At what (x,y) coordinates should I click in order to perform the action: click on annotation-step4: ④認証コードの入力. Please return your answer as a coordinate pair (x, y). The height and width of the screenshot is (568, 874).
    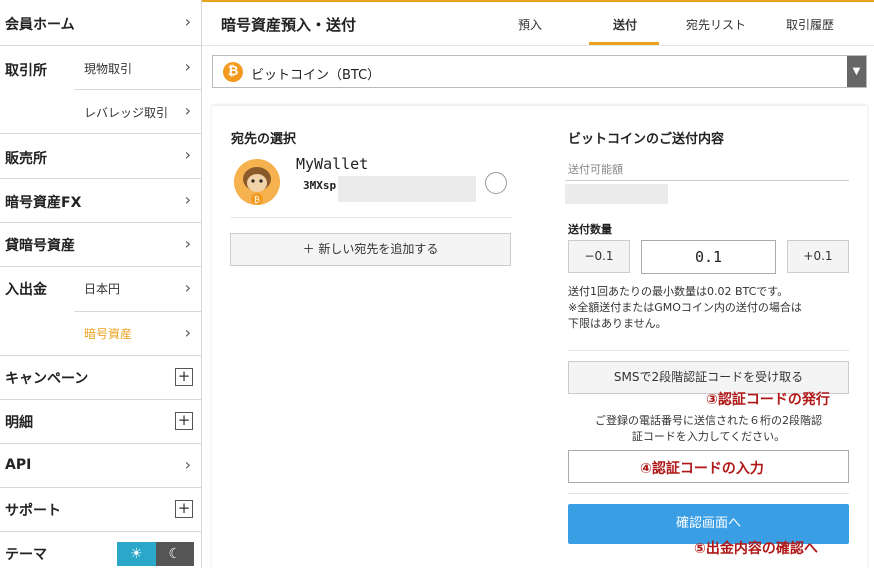
    Looking at the image, I should click on (702, 469).